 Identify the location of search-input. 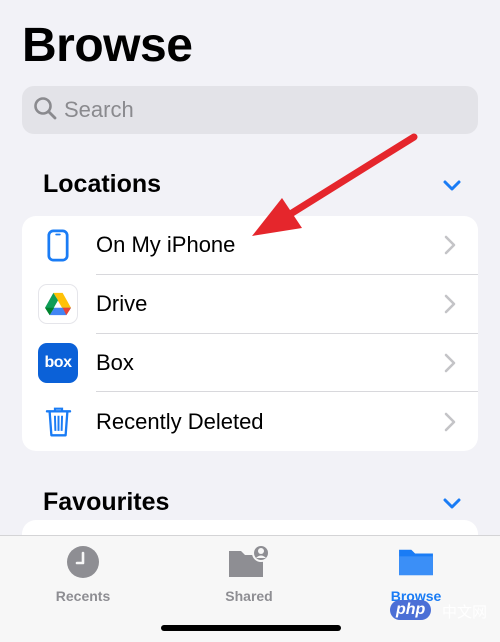
(254, 110).